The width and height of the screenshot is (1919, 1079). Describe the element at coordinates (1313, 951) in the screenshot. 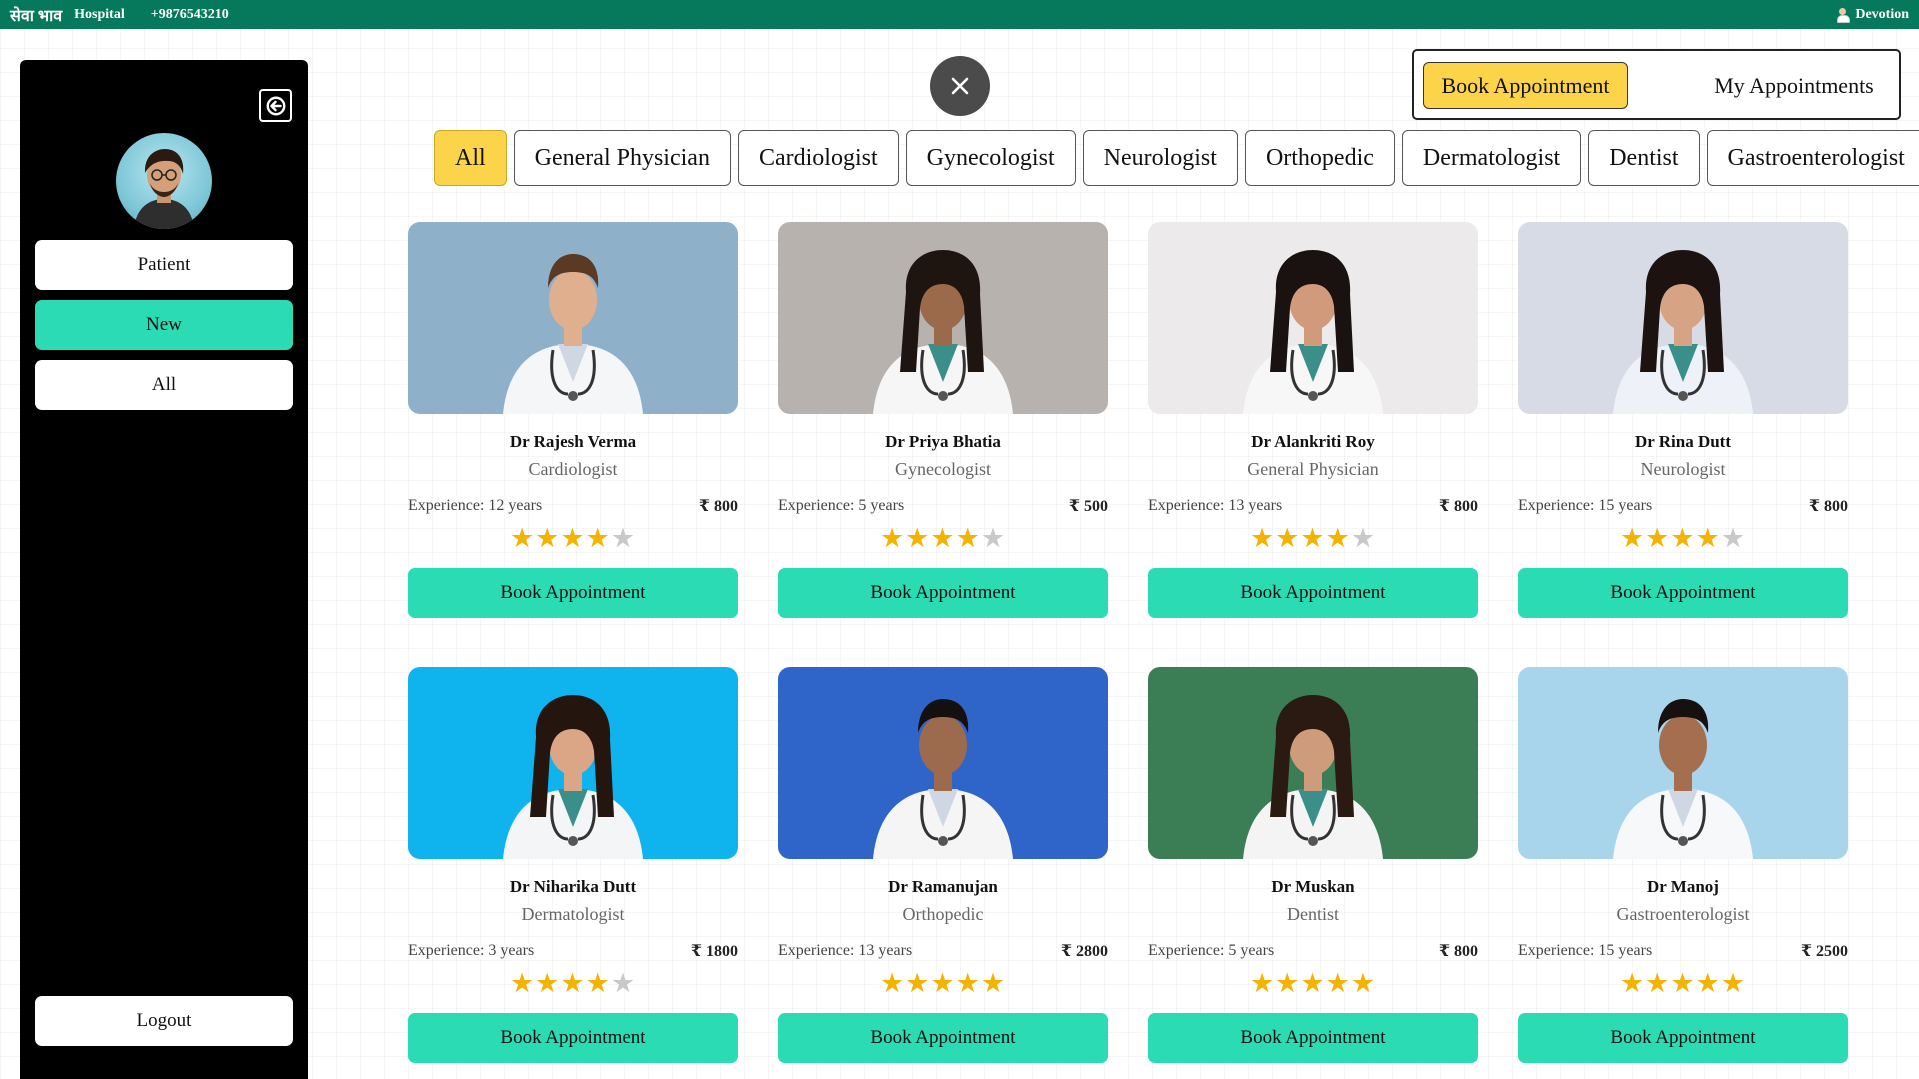

I see `doctor-meta: Experience: 5 years ₹ 800` at that location.